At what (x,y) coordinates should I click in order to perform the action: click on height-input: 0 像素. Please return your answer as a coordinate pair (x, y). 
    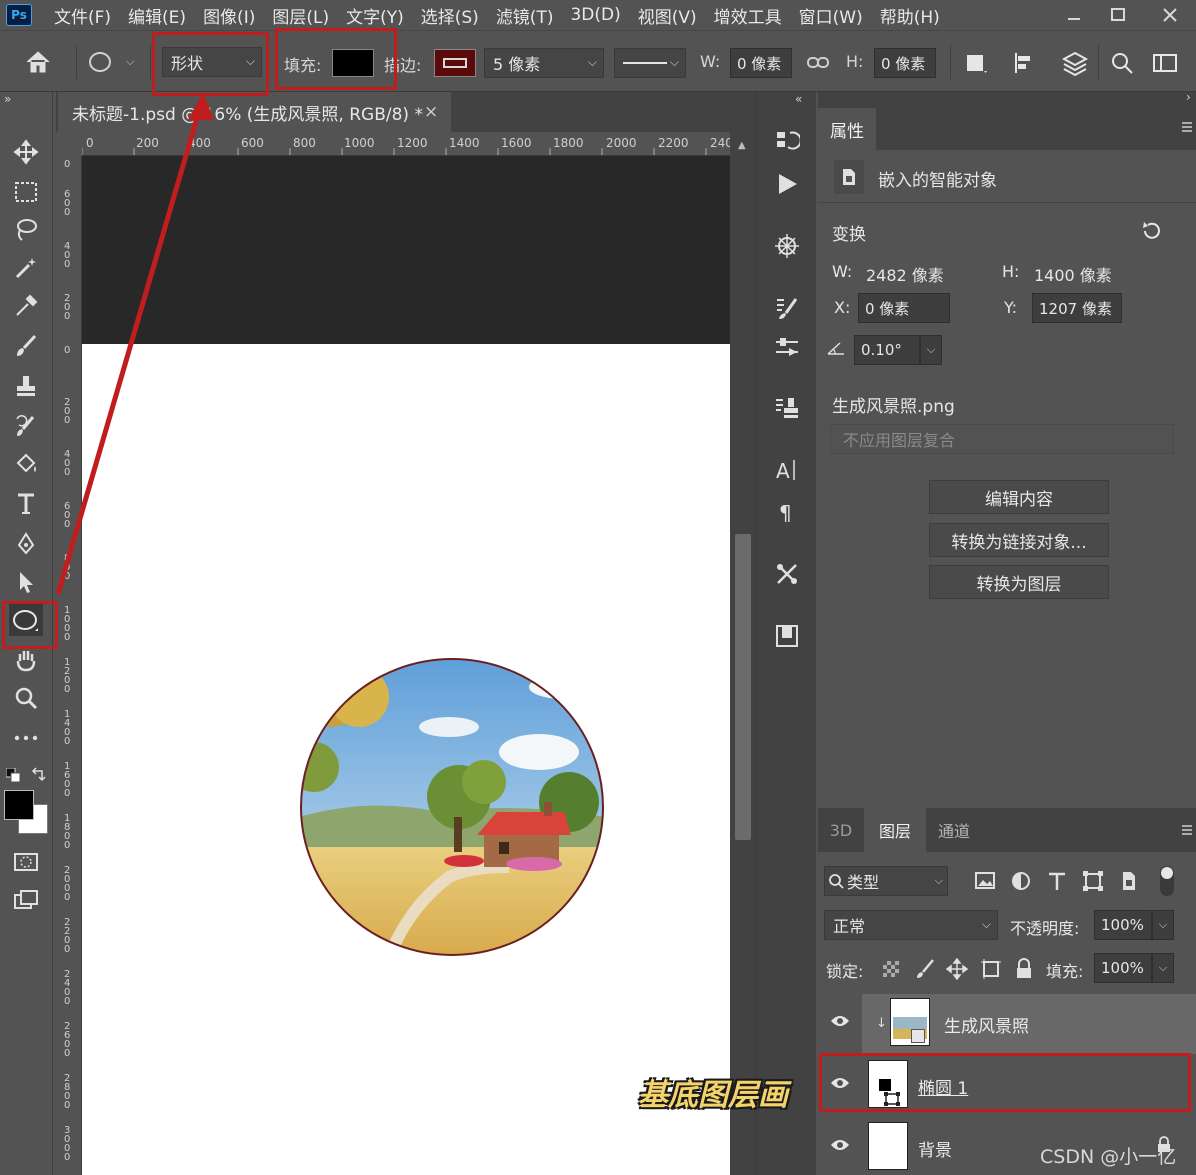
    Looking at the image, I should click on (905, 63).